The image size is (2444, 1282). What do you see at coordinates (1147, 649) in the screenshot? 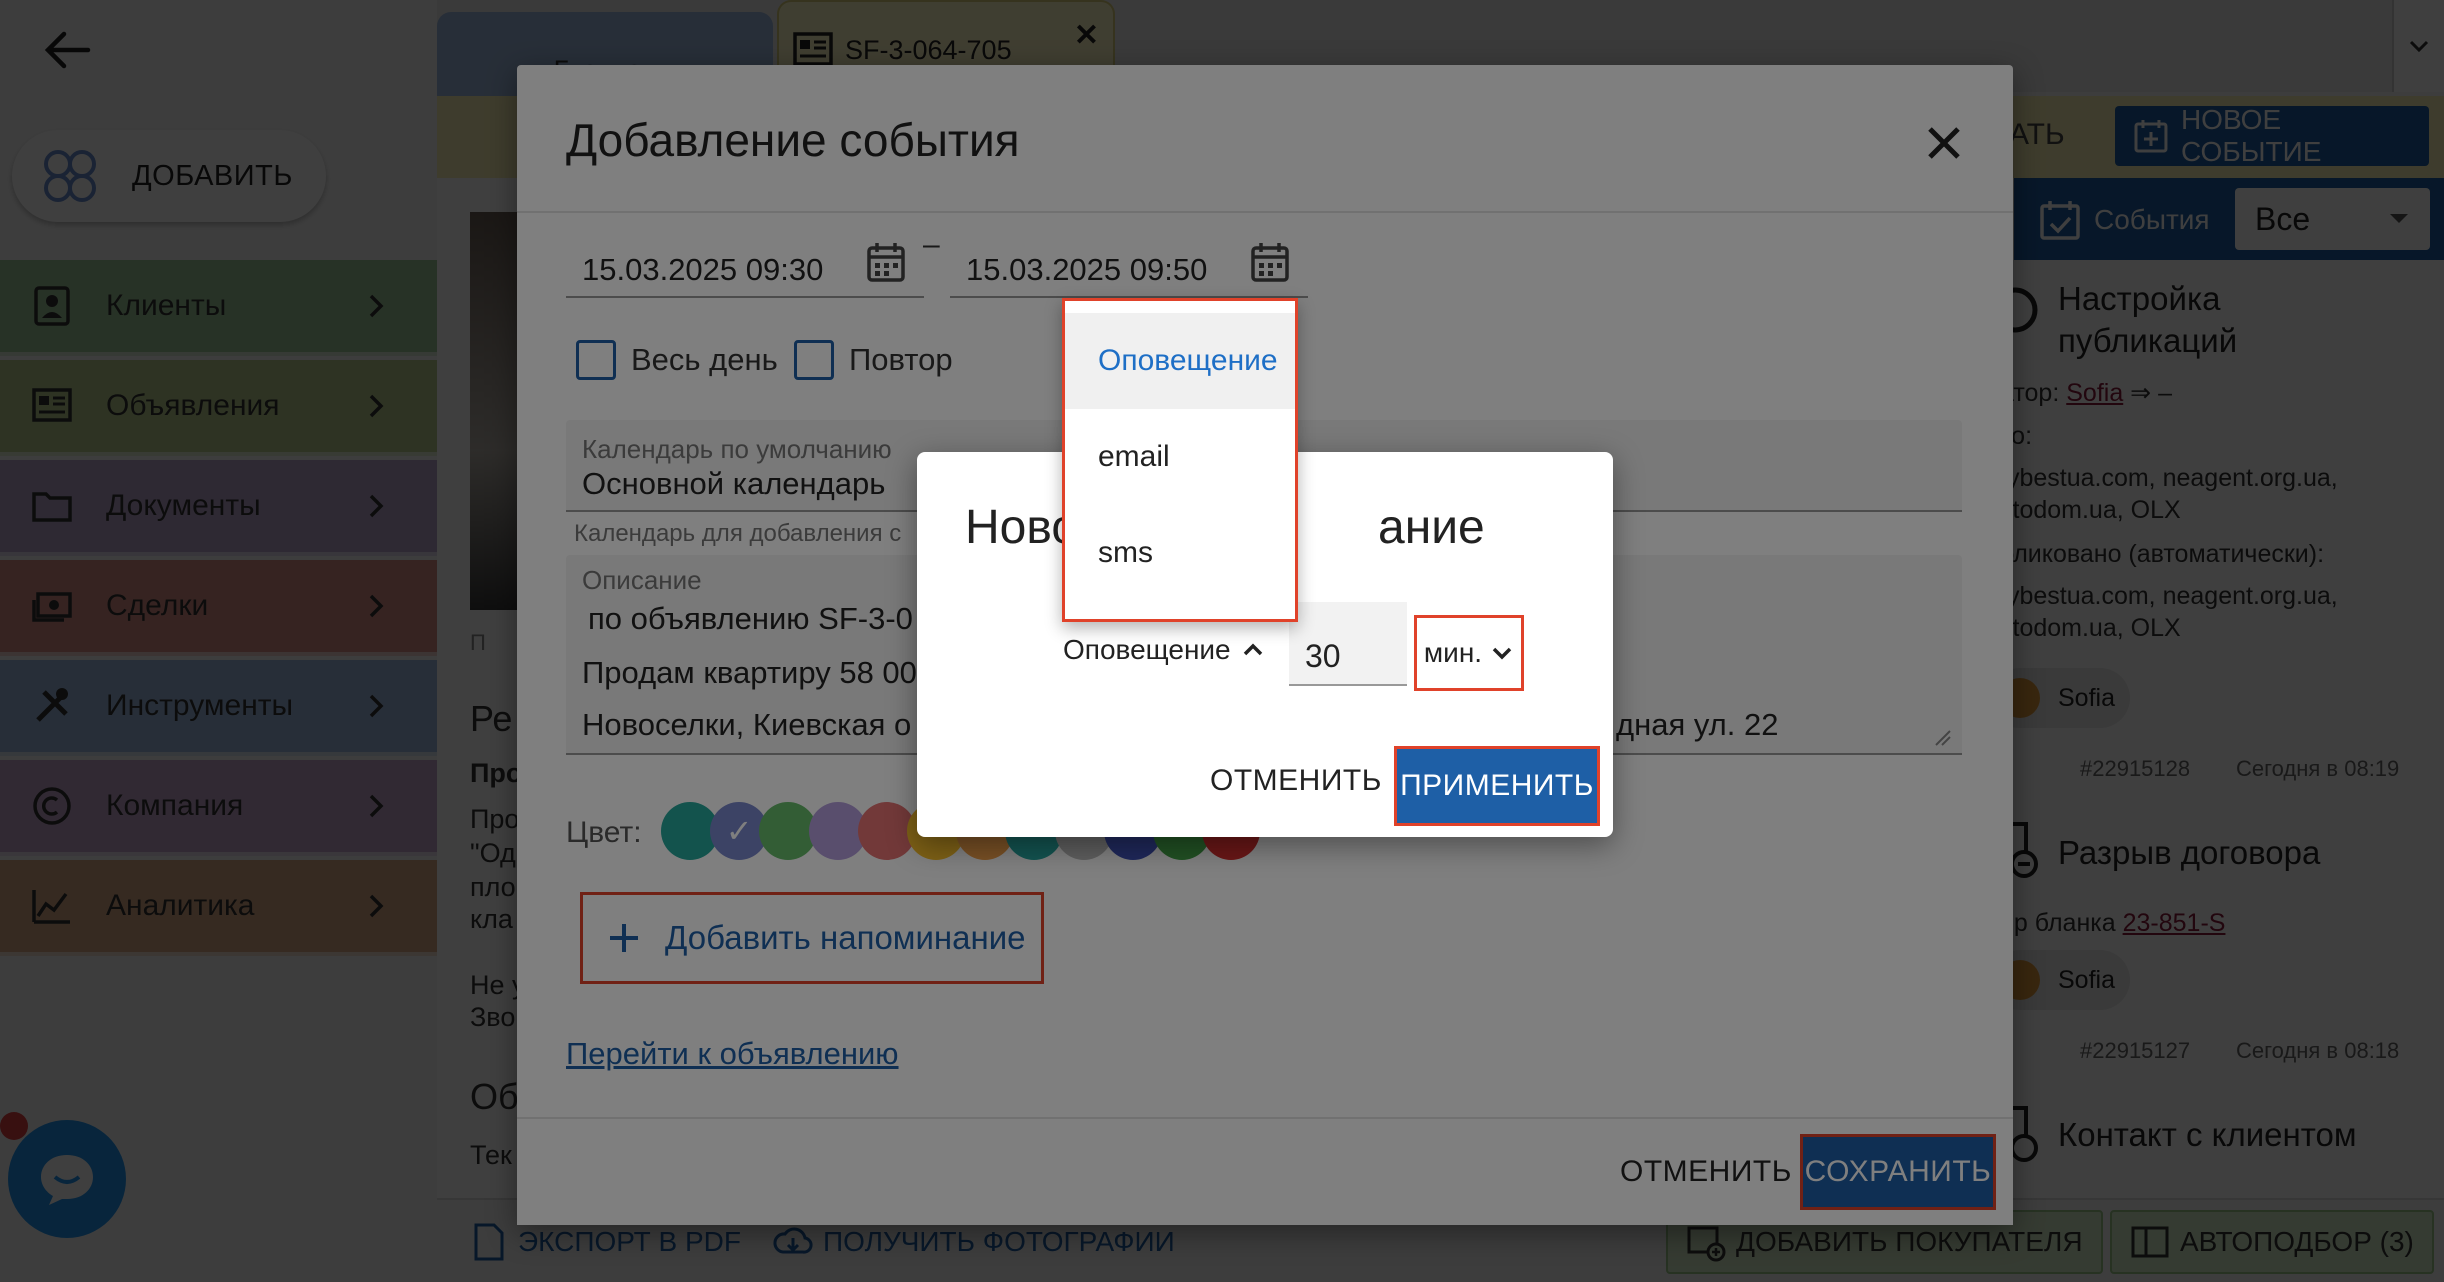
I see `reminder-type-value: Оповещение` at bounding box center [1147, 649].